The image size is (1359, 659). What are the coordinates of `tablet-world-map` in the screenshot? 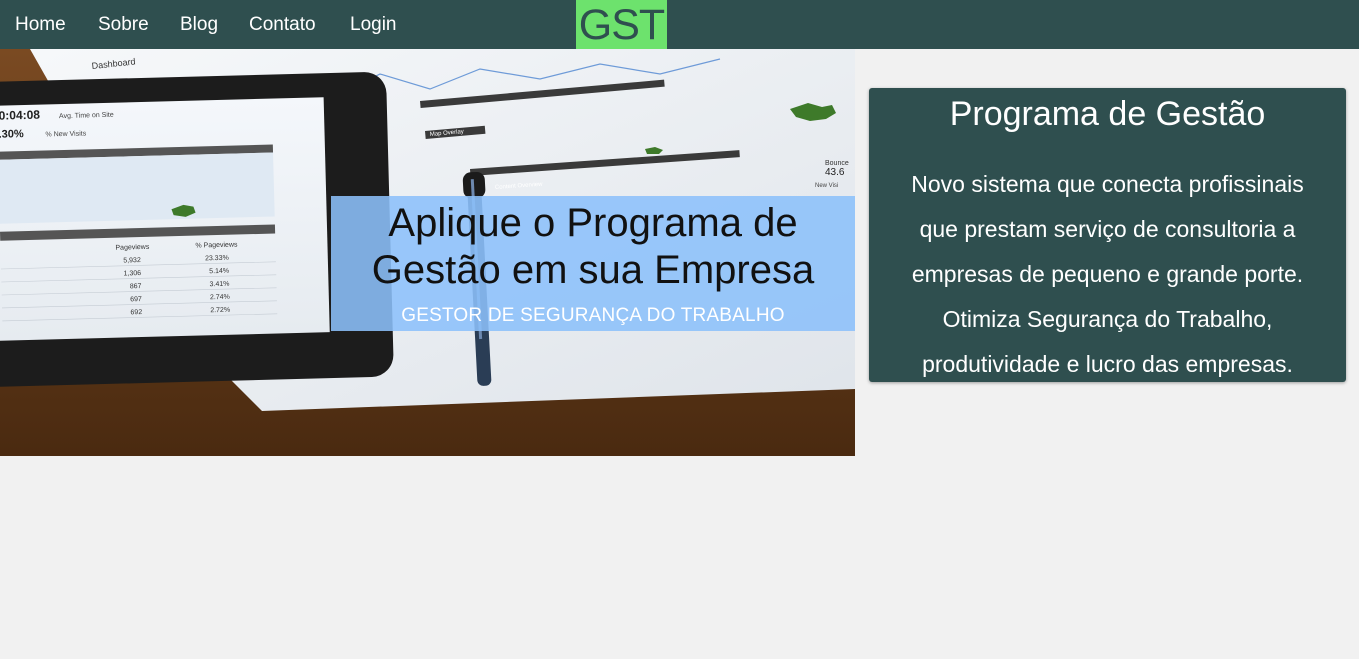 It's located at (137, 188).